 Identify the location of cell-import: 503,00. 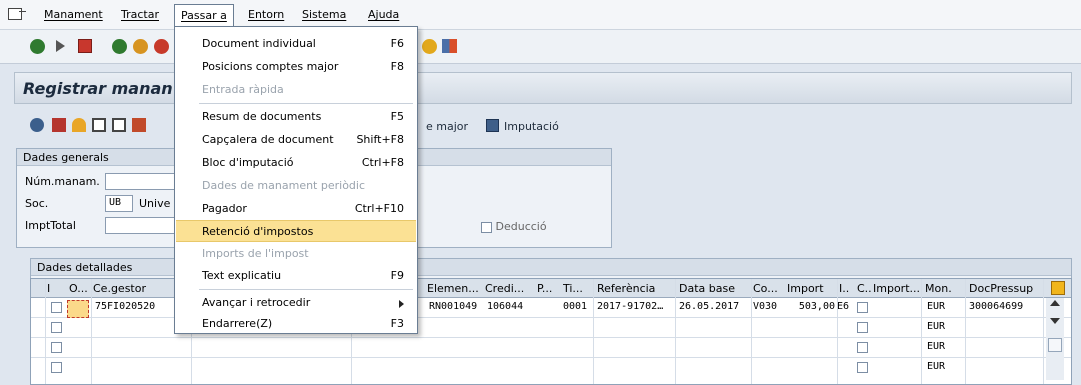
(813, 306).